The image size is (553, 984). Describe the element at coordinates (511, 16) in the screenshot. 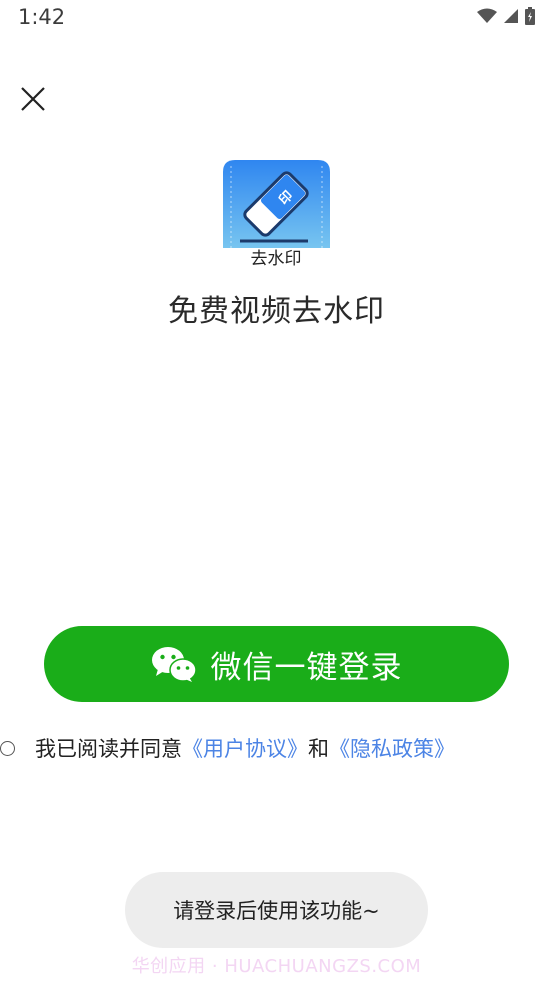

I see `cellular-signal-icon` at that location.